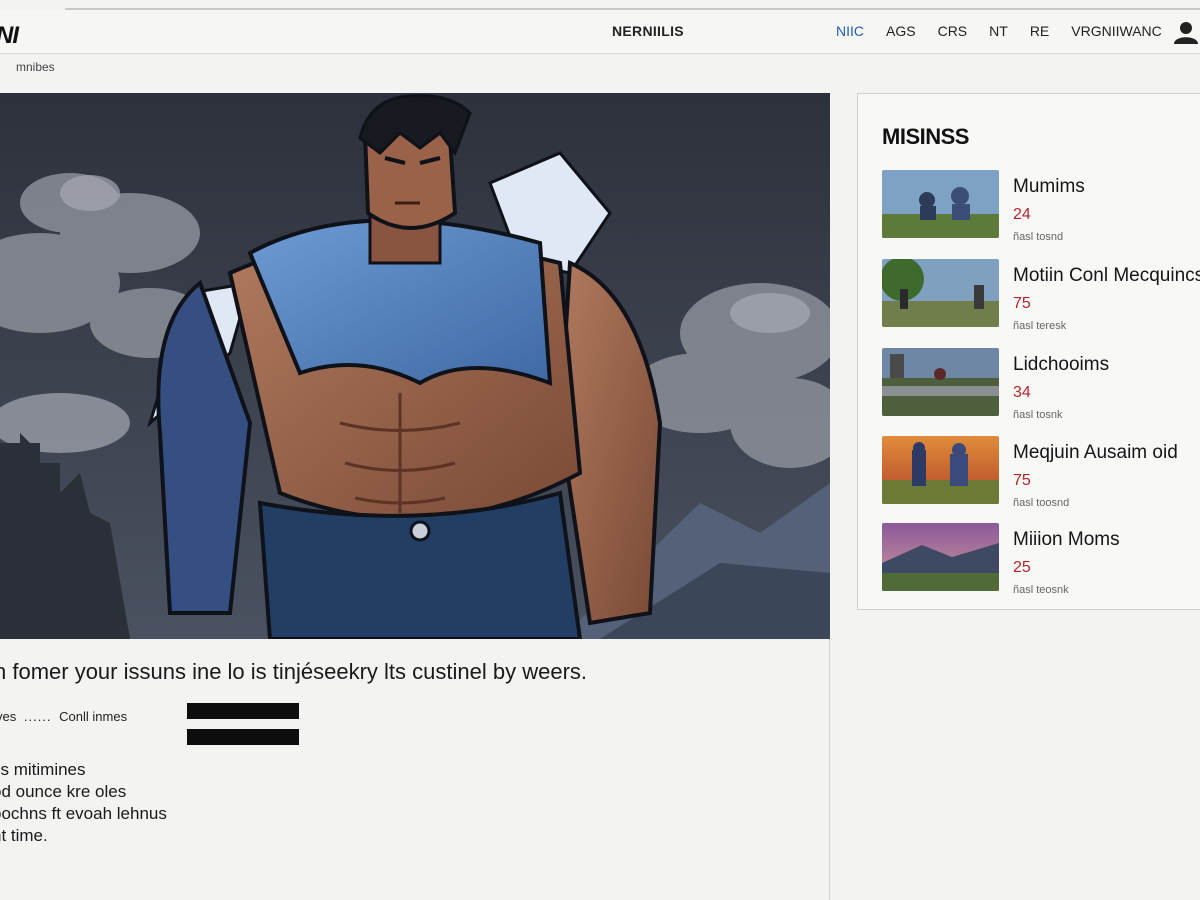 This screenshot has height=900, width=1200. Describe the element at coordinates (1061, 365) in the screenshot. I see `item-title: Lidchooims` at that location.